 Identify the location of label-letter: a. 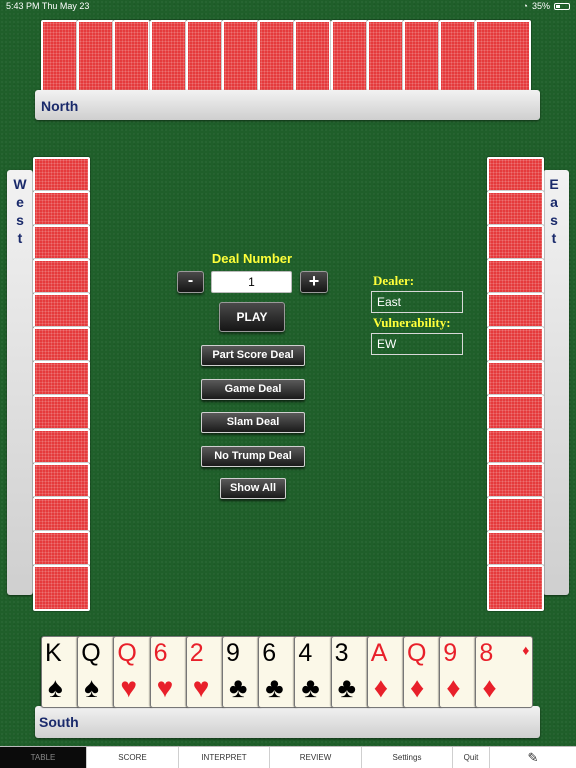
(554, 202).